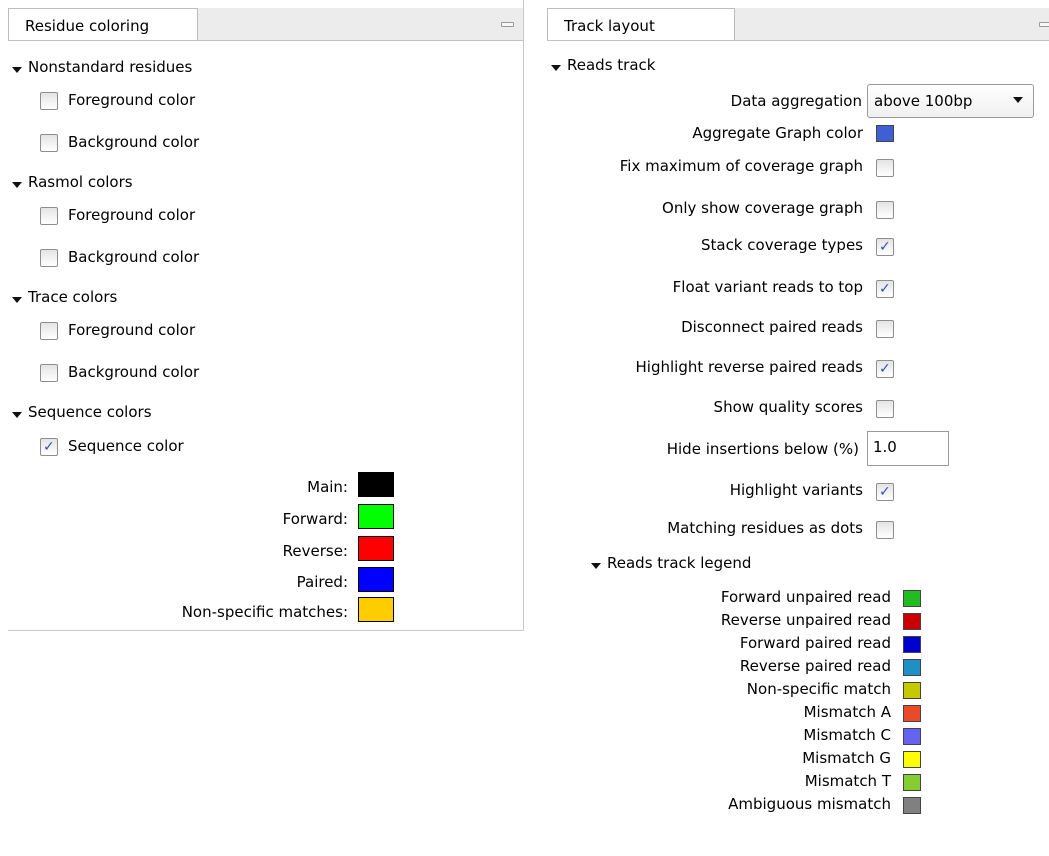  Describe the element at coordinates (265, 24) in the screenshot. I see `residue-tab-bar: Residue coloring` at that location.